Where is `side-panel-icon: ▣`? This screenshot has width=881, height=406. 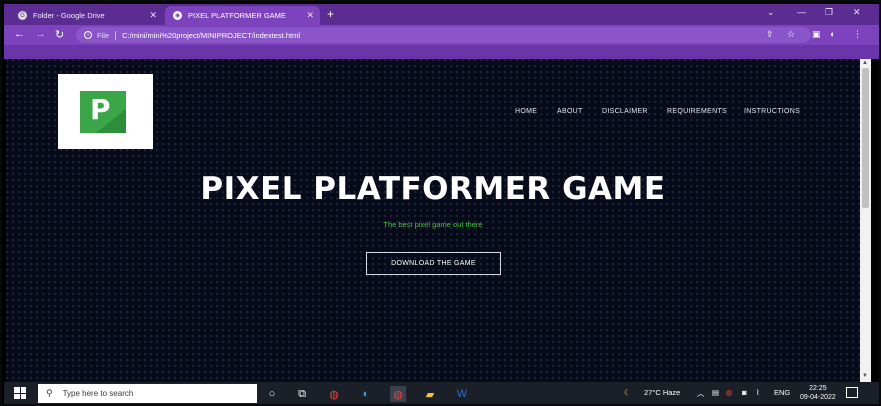
side-panel-icon: ▣ is located at coordinates (816, 34).